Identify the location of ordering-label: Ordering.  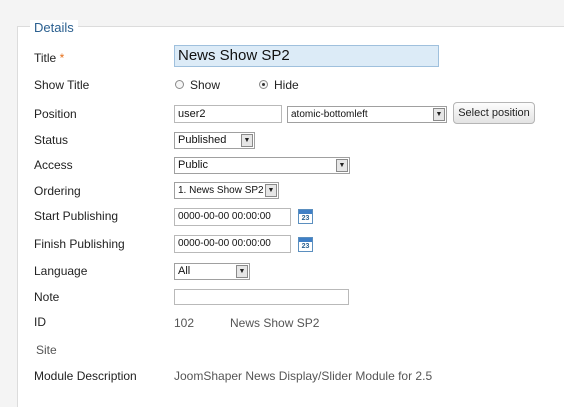
(57, 191).